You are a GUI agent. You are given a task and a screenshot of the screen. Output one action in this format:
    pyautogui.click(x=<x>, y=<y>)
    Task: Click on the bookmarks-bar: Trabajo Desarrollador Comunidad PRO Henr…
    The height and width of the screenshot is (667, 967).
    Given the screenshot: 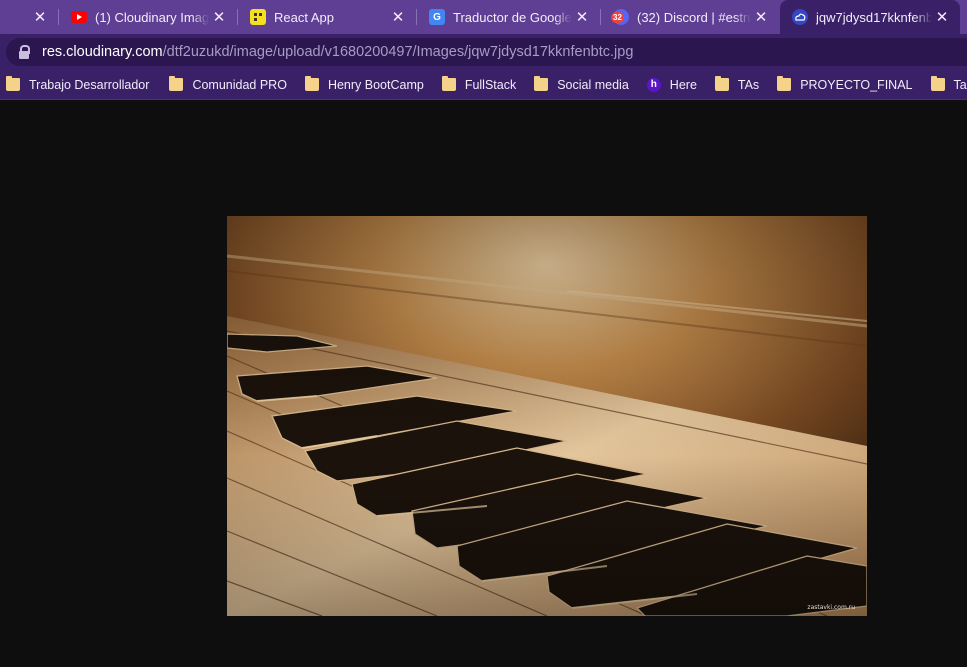 What is the action you would take?
    pyautogui.click(x=483, y=85)
    